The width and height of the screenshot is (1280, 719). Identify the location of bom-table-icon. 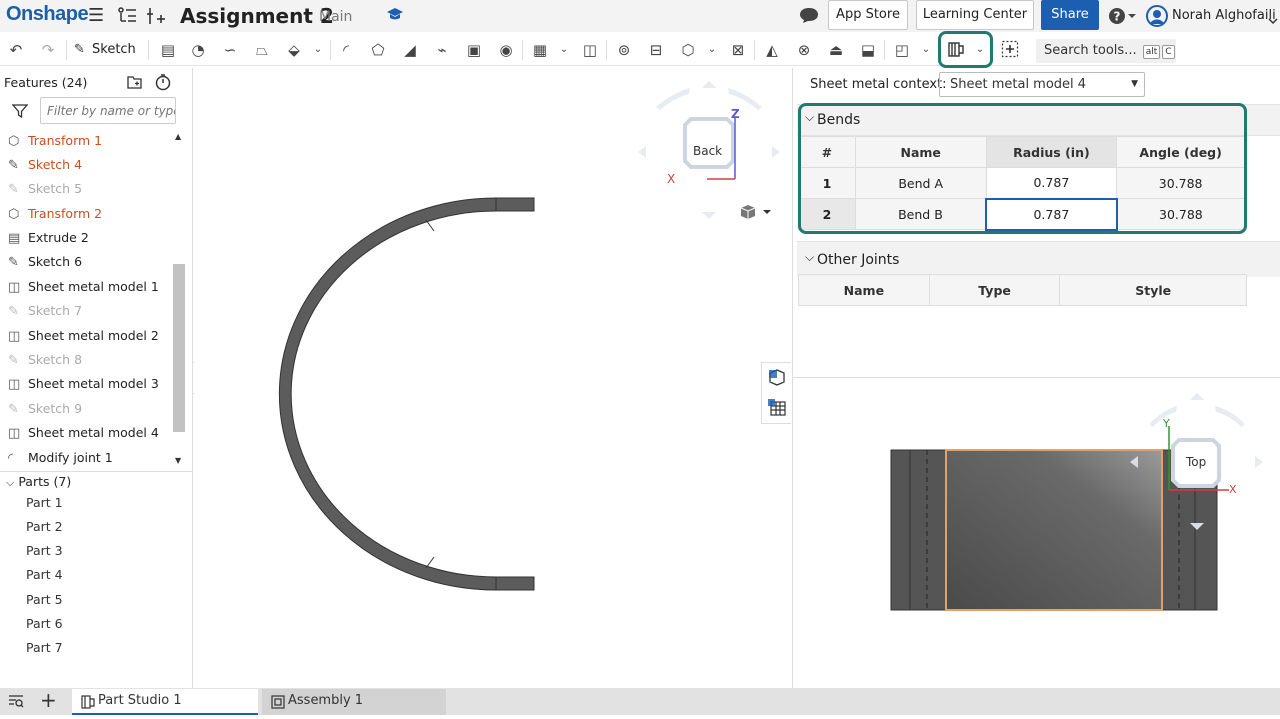
(777, 410).